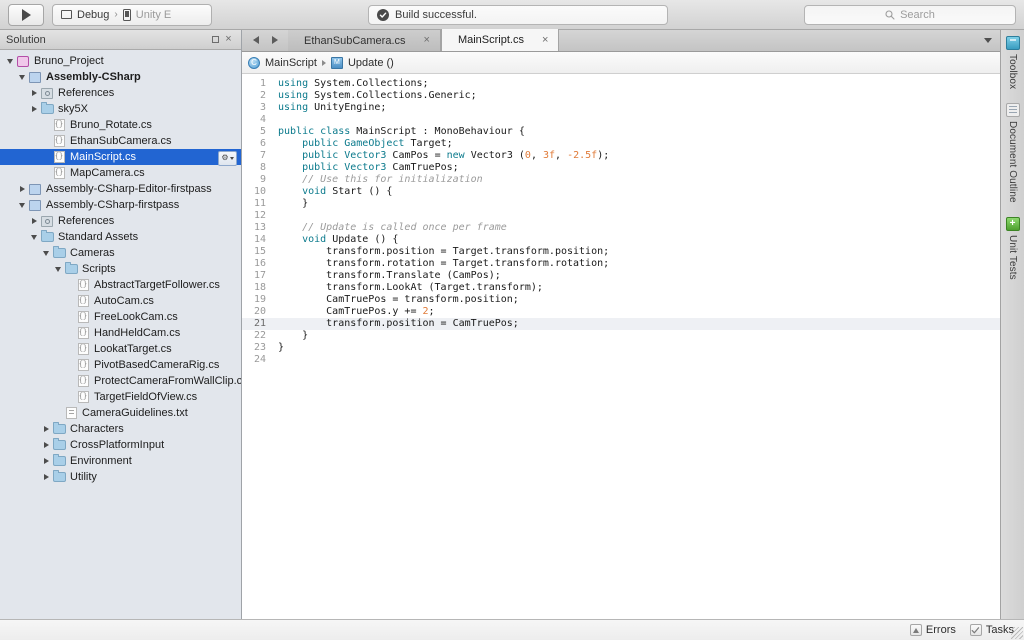 The image size is (1024, 640). Describe the element at coordinates (120, 301) in the screenshot. I see `tree-item: {} AutoCam.cs` at that location.